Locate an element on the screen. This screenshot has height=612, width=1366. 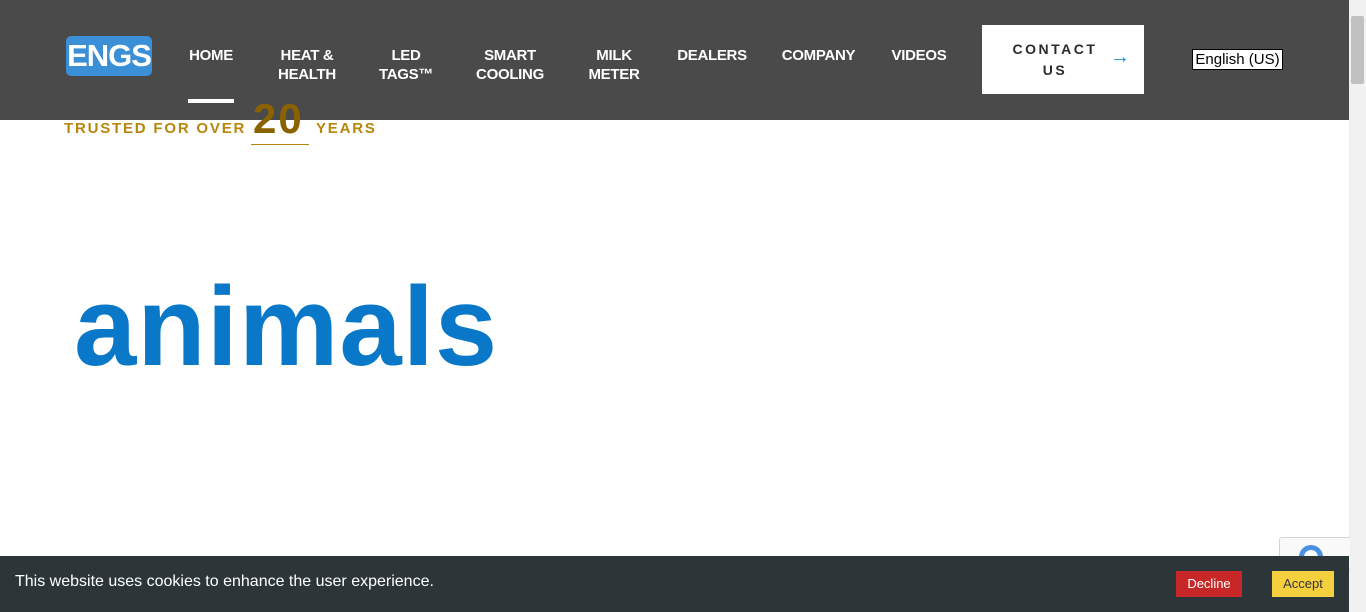
nav-led-tags: LED TAGS™ is located at coordinates (406, 65).